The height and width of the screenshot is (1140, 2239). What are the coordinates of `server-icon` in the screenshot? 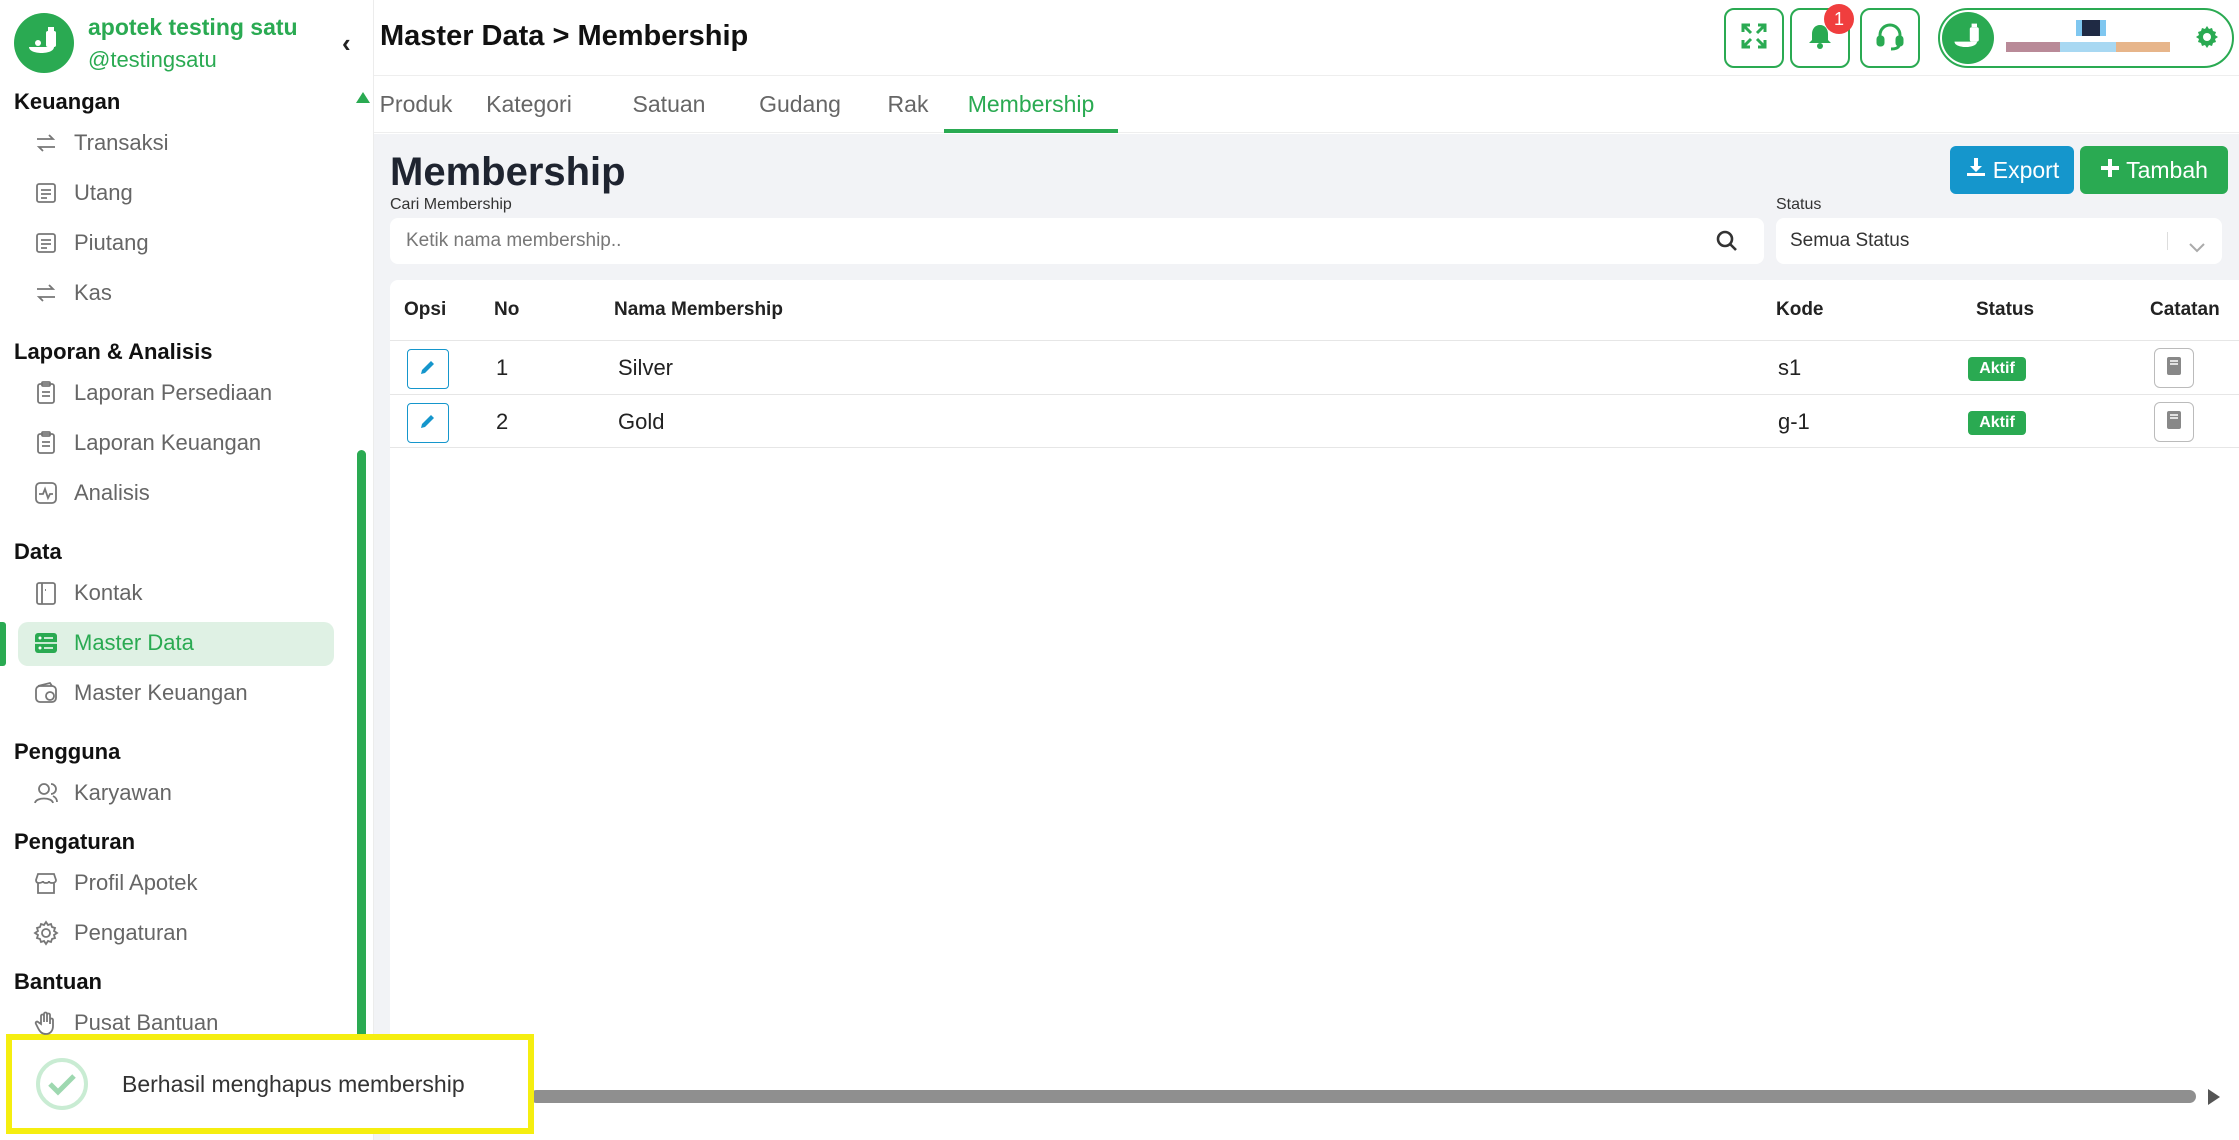 It's located at (46, 643).